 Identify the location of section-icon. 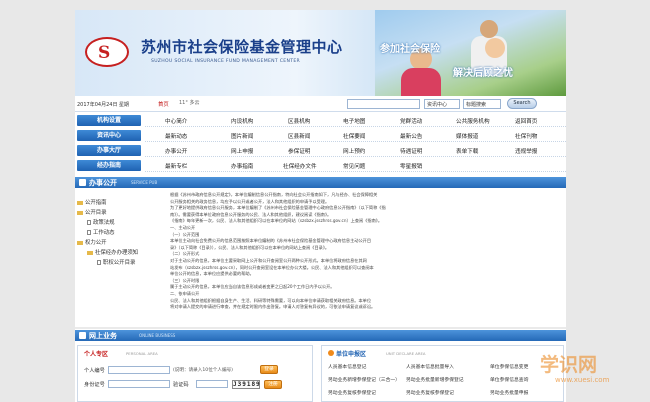
(82, 335).